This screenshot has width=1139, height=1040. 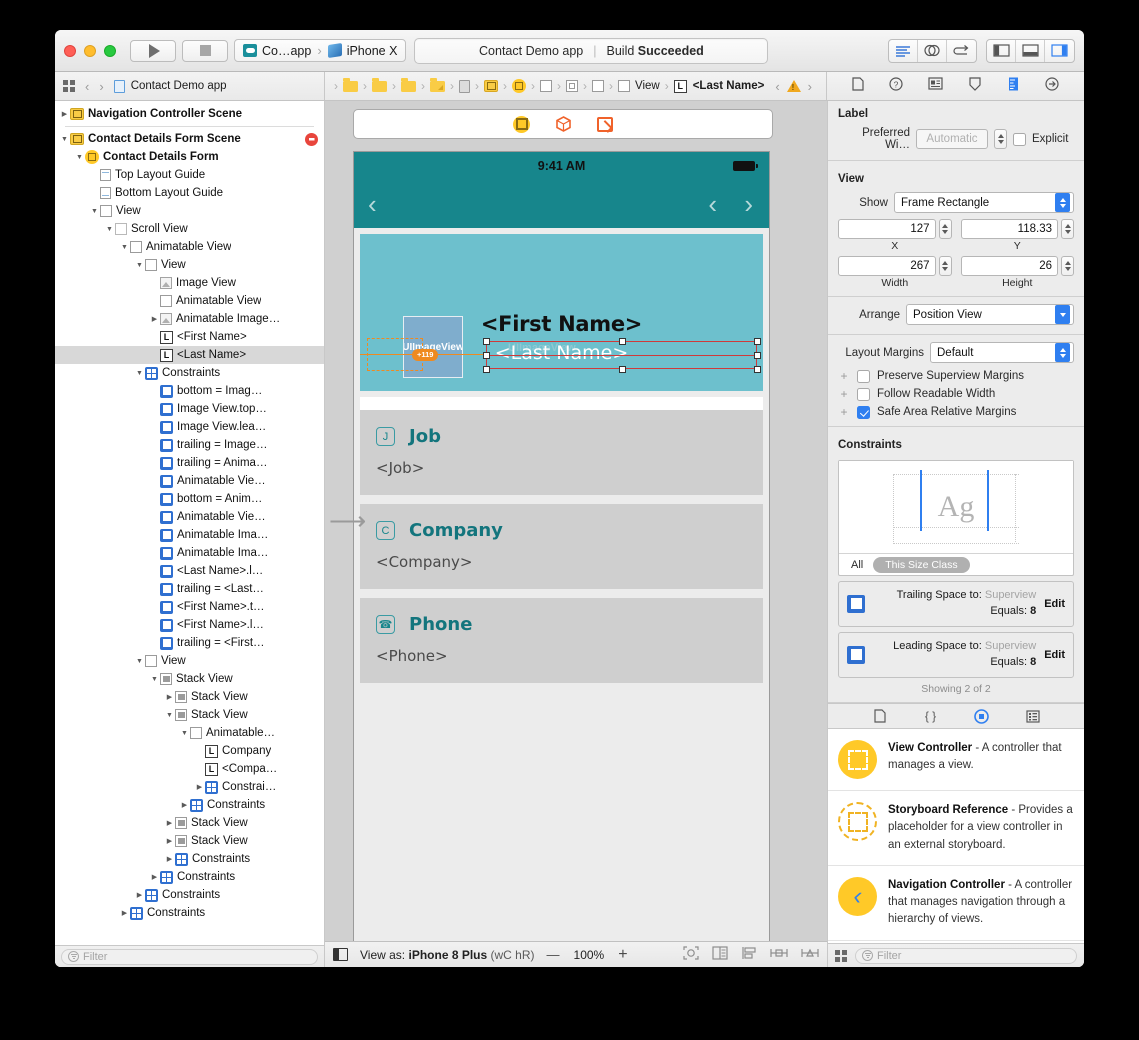 What do you see at coordinates (70, 50) in the screenshot?
I see `close-button` at bounding box center [70, 50].